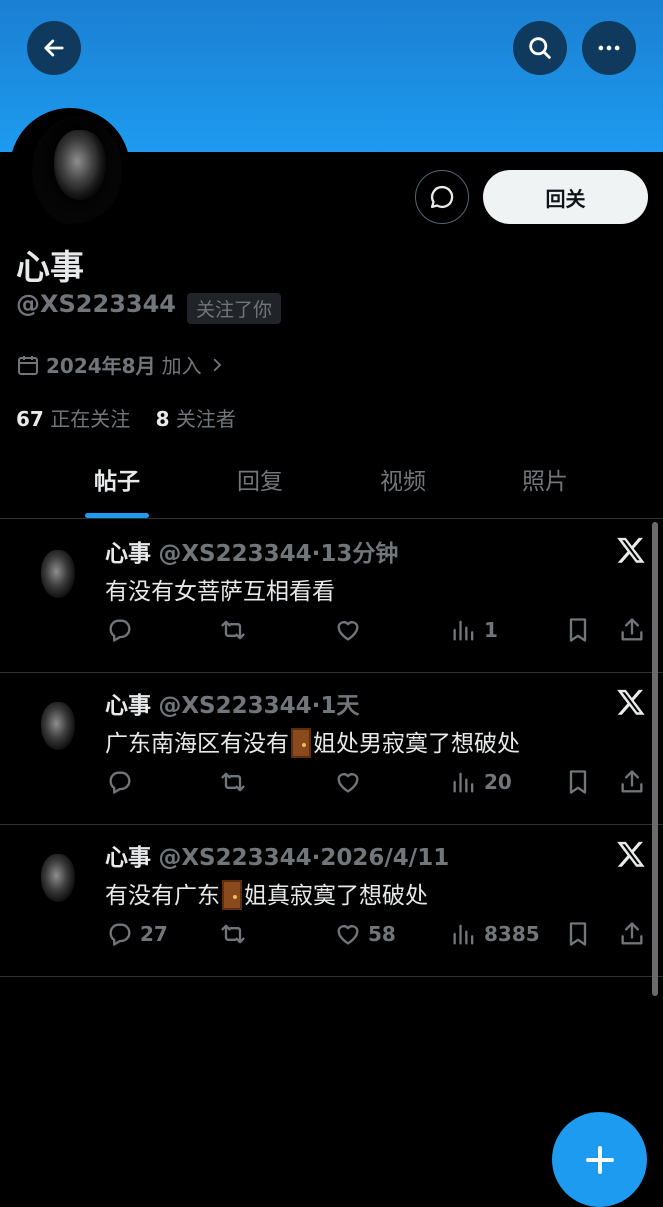 The image size is (663, 1207). What do you see at coordinates (498, 782) in the screenshot?
I see `view-count: 20` at bounding box center [498, 782].